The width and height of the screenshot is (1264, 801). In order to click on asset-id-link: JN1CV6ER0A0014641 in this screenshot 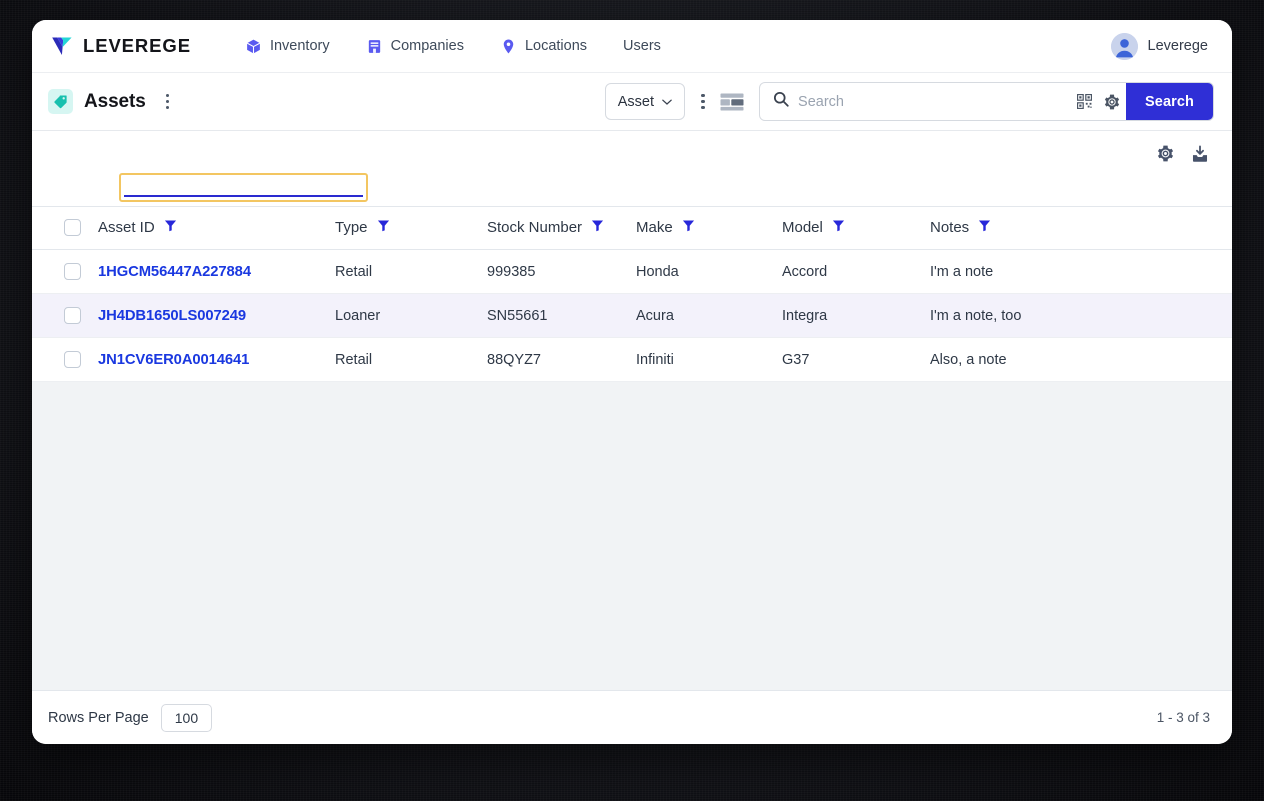, I will do `click(173, 360)`.